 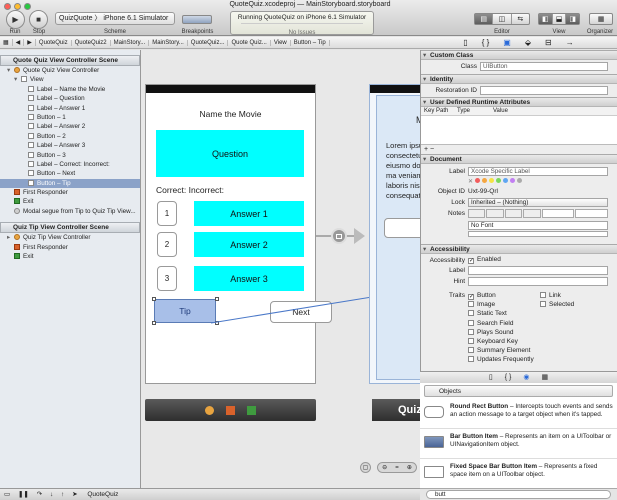 I want to click on step-in-icon: ↓, so click(x=51, y=494).